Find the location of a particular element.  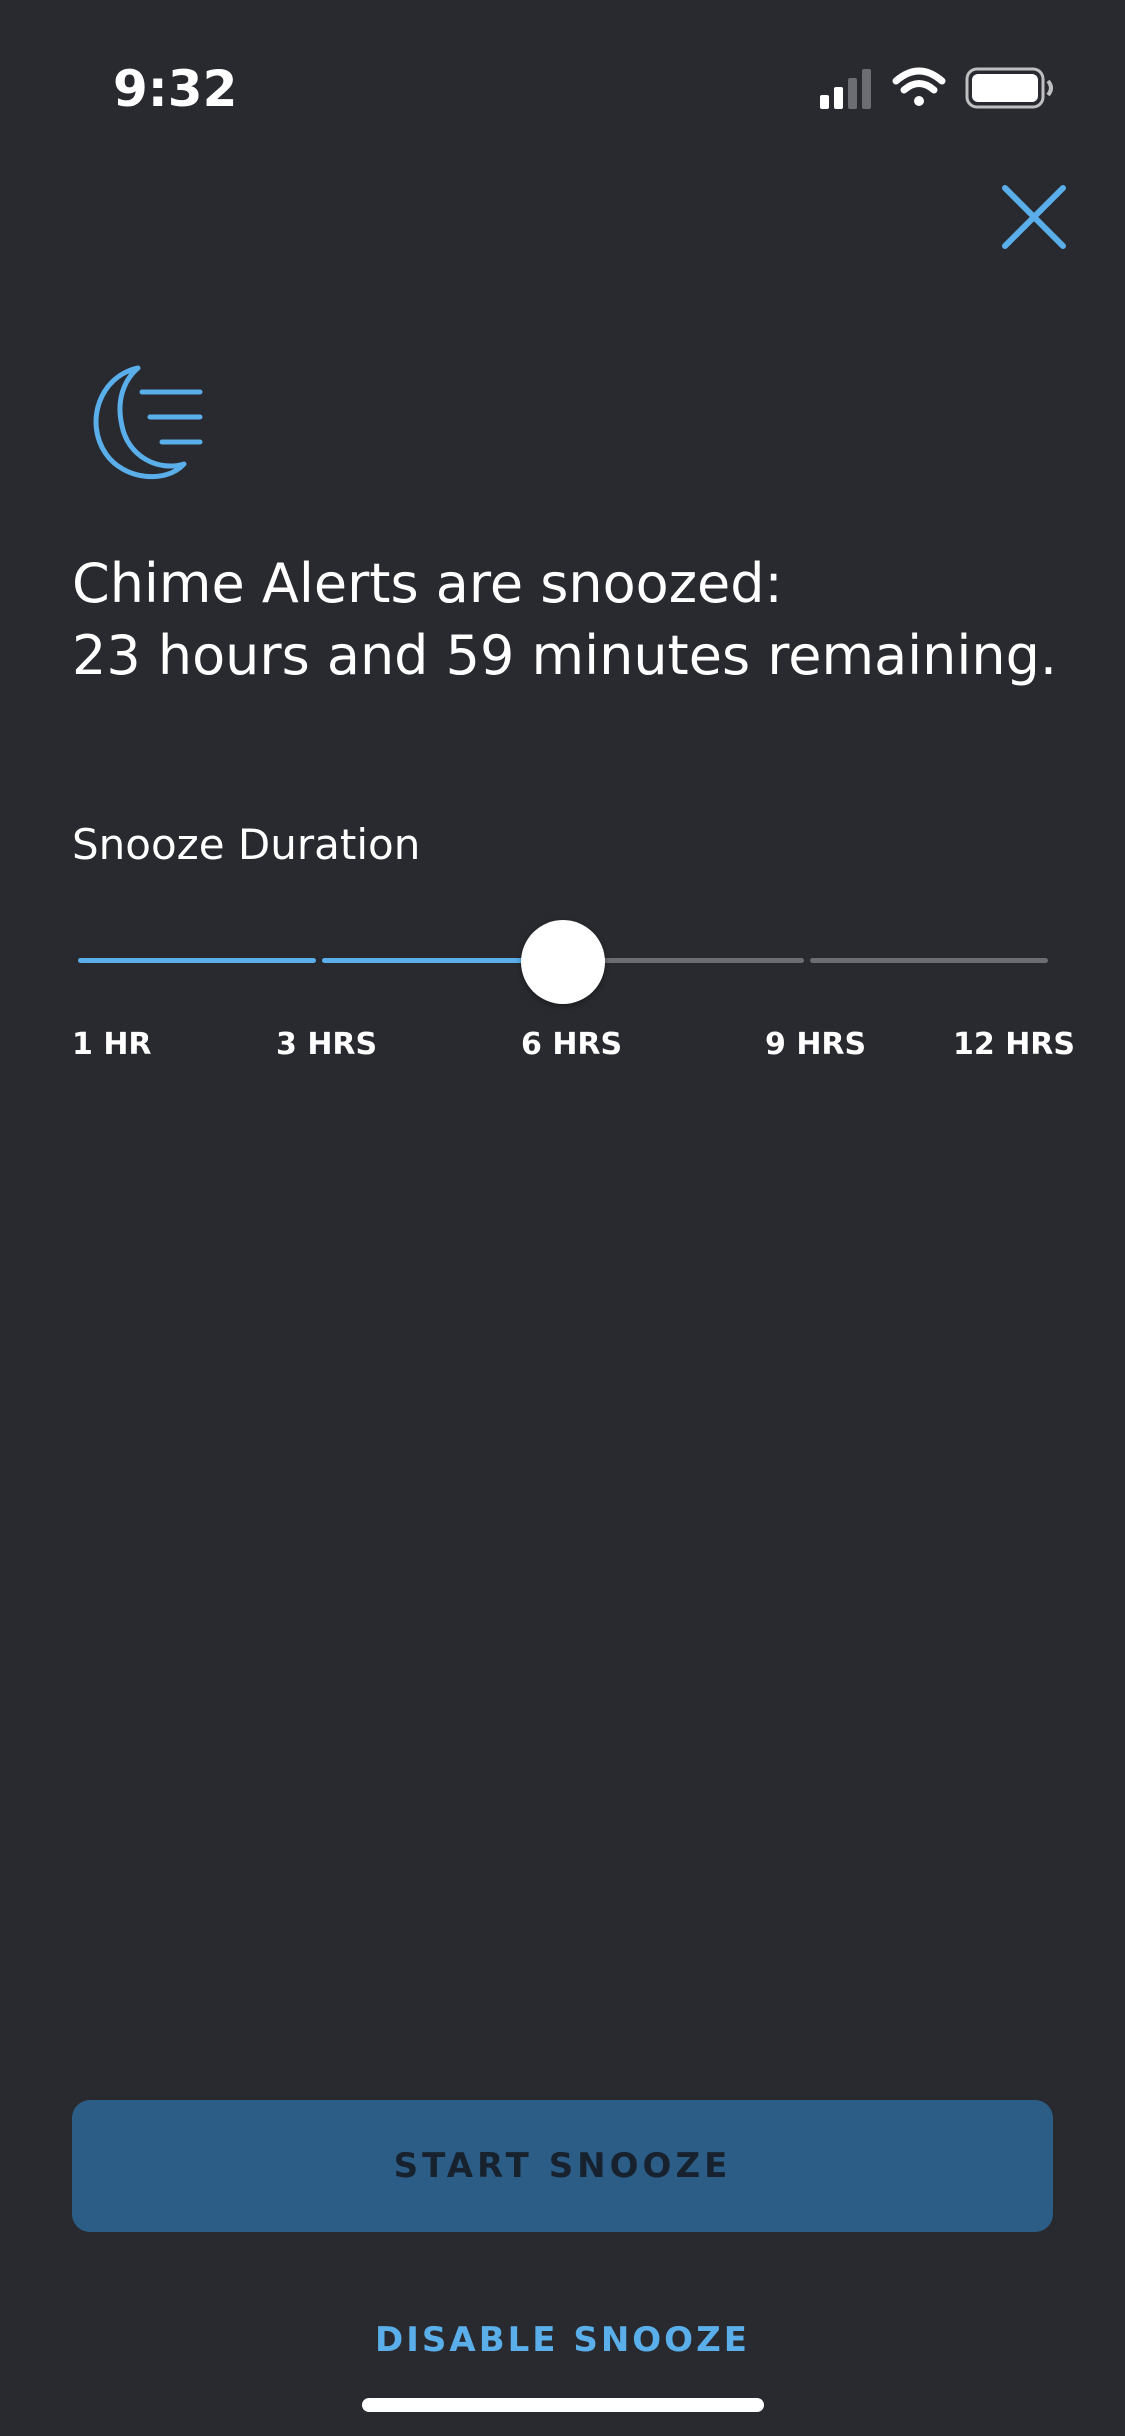

cellular-signal-icon is located at coordinates (845, 89).